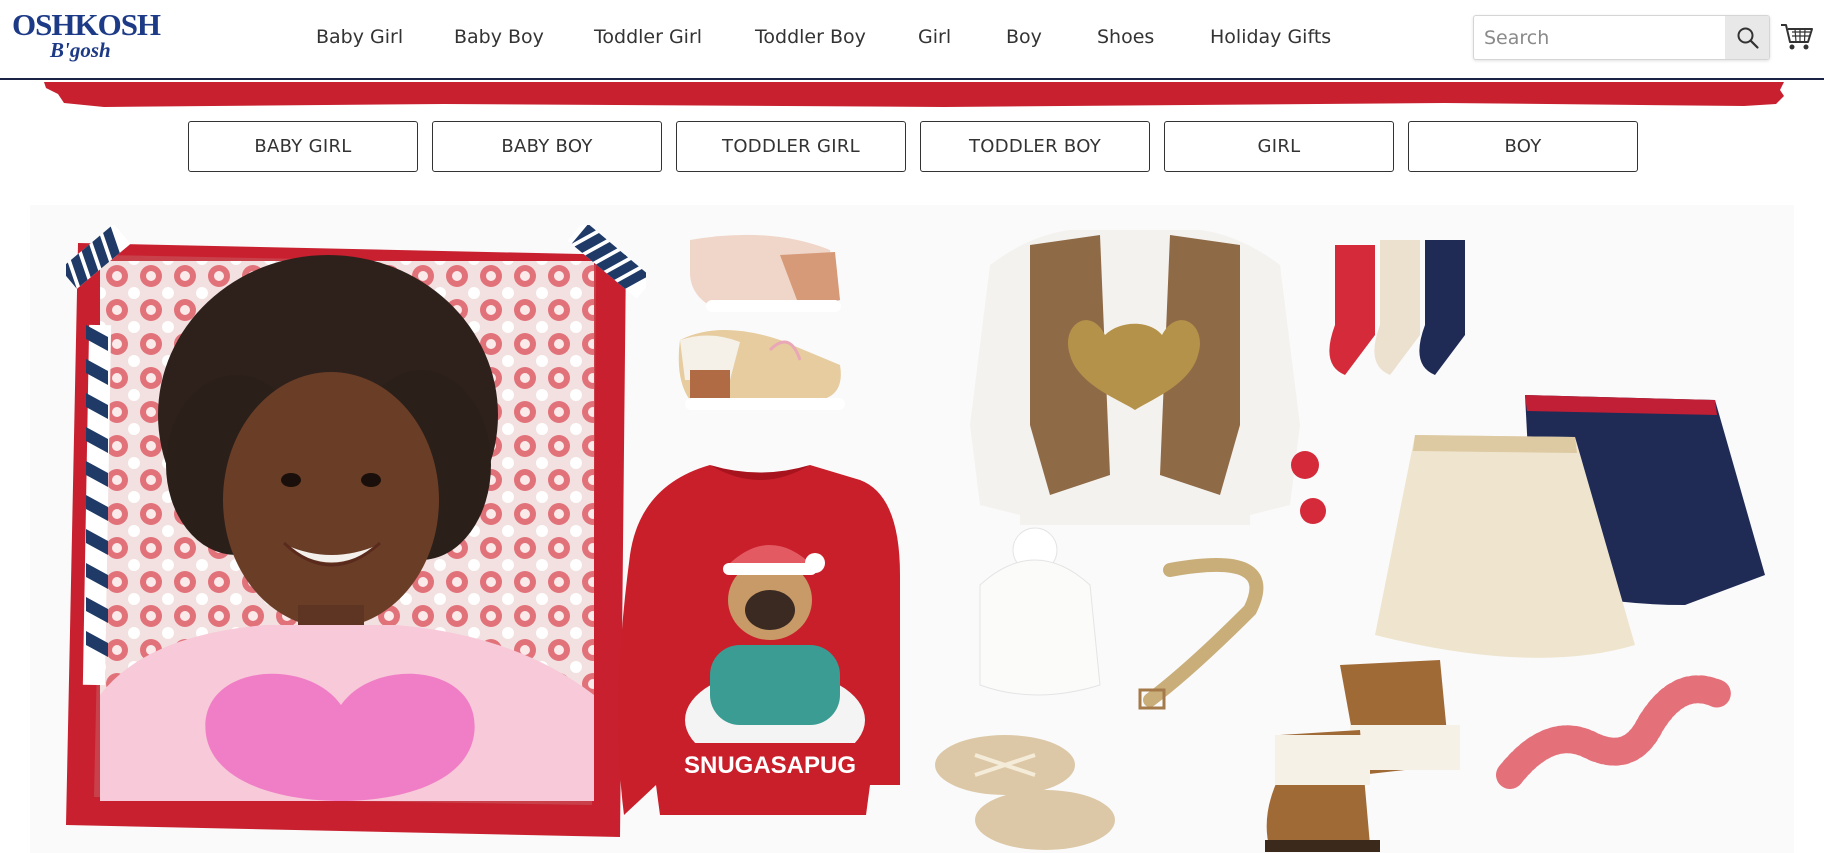  Describe the element at coordinates (1279, 146) in the screenshot. I see `category-girl-button: GIRL` at that location.